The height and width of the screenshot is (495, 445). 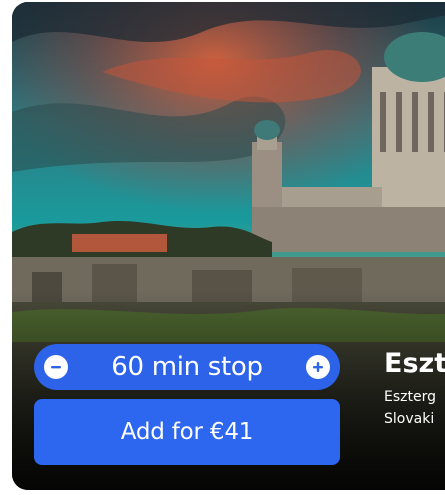 I want to click on destination-title: Eszte, so click(x=414, y=363).